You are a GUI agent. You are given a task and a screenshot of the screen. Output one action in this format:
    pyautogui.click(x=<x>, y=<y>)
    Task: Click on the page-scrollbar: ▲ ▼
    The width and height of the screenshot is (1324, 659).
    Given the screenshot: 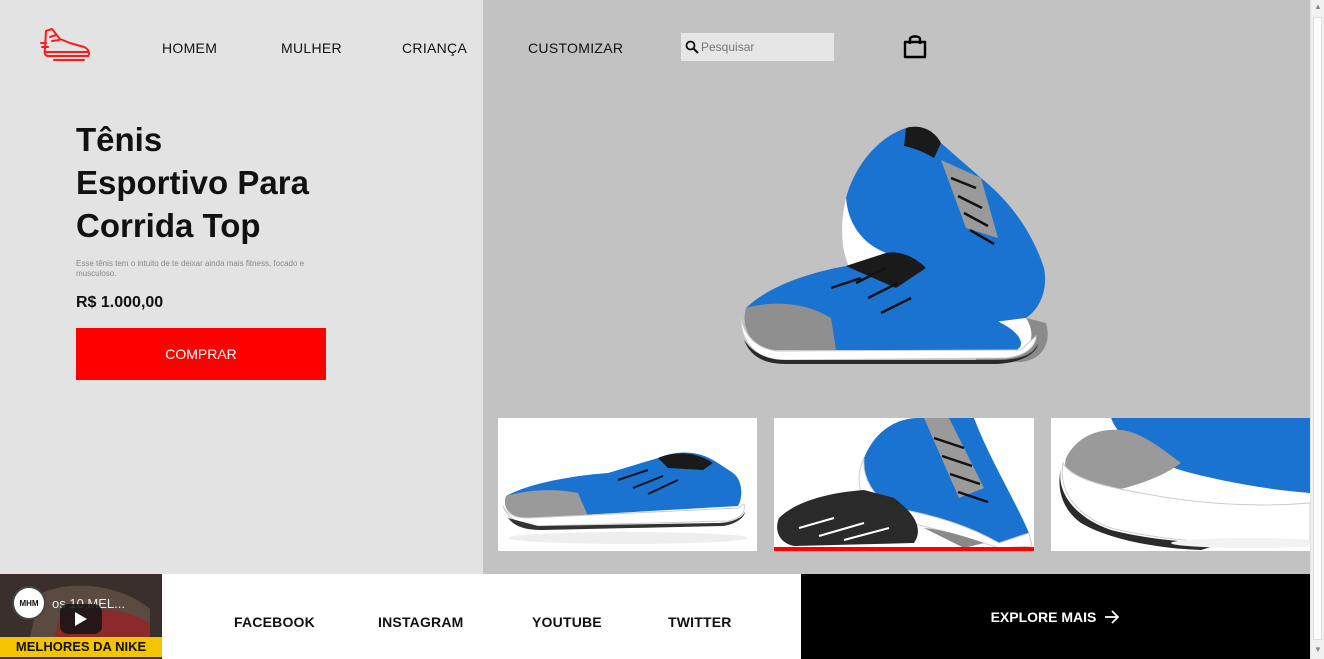 What is the action you would take?
    pyautogui.click(x=1317, y=329)
    